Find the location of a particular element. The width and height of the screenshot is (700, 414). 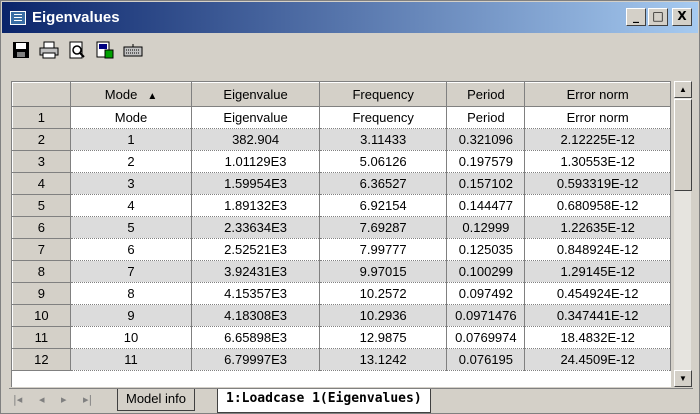

cell-error-norm: 24.4509E-12 is located at coordinates (597, 359).